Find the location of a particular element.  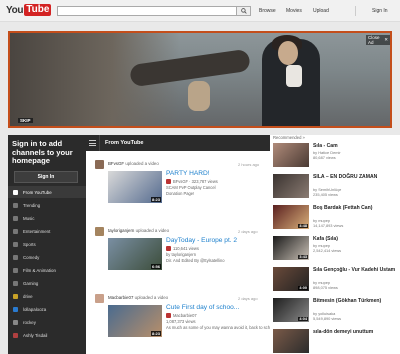

video-duration: 4:00 is located at coordinates (303, 288).